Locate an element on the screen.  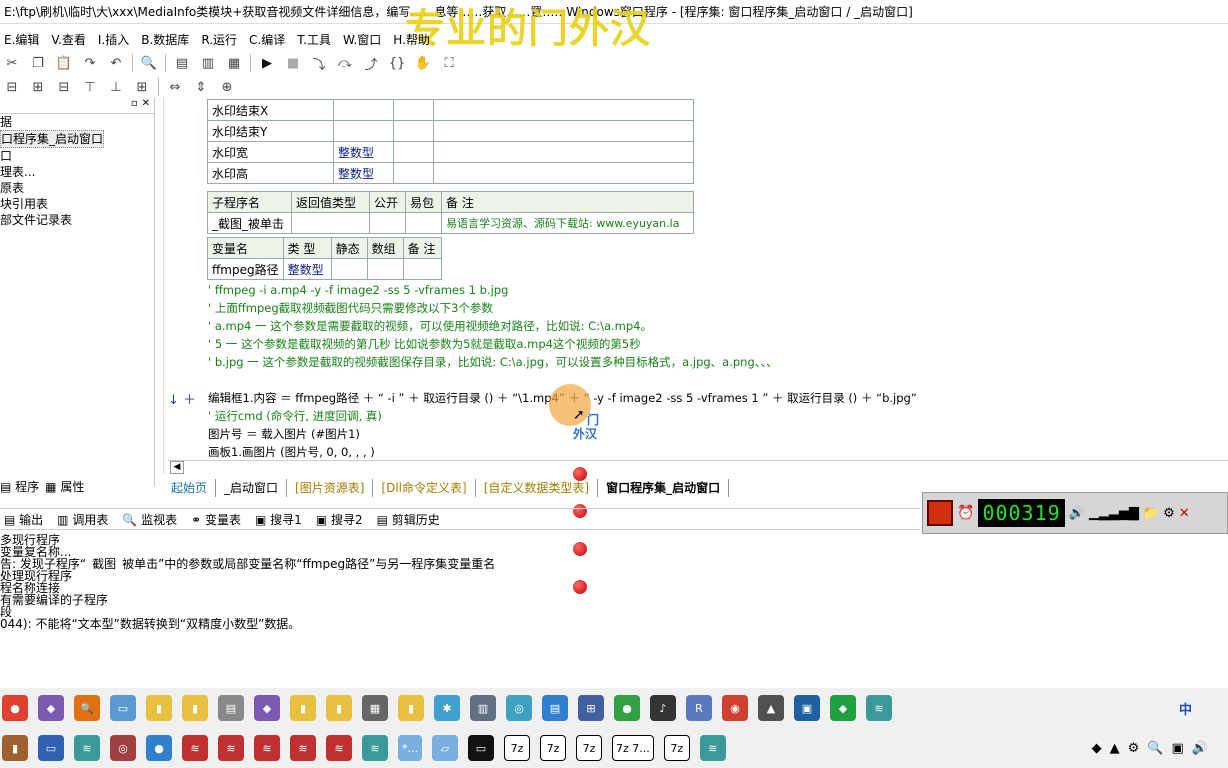
align-middle-icon: ⊥ is located at coordinates (116, 87).